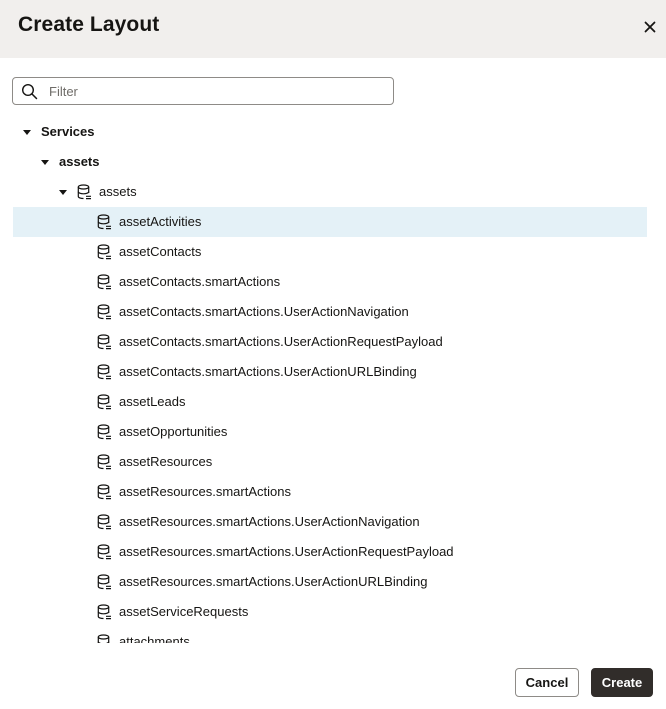 The image size is (666, 709). What do you see at coordinates (29, 91) in the screenshot?
I see `search-icon` at bounding box center [29, 91].